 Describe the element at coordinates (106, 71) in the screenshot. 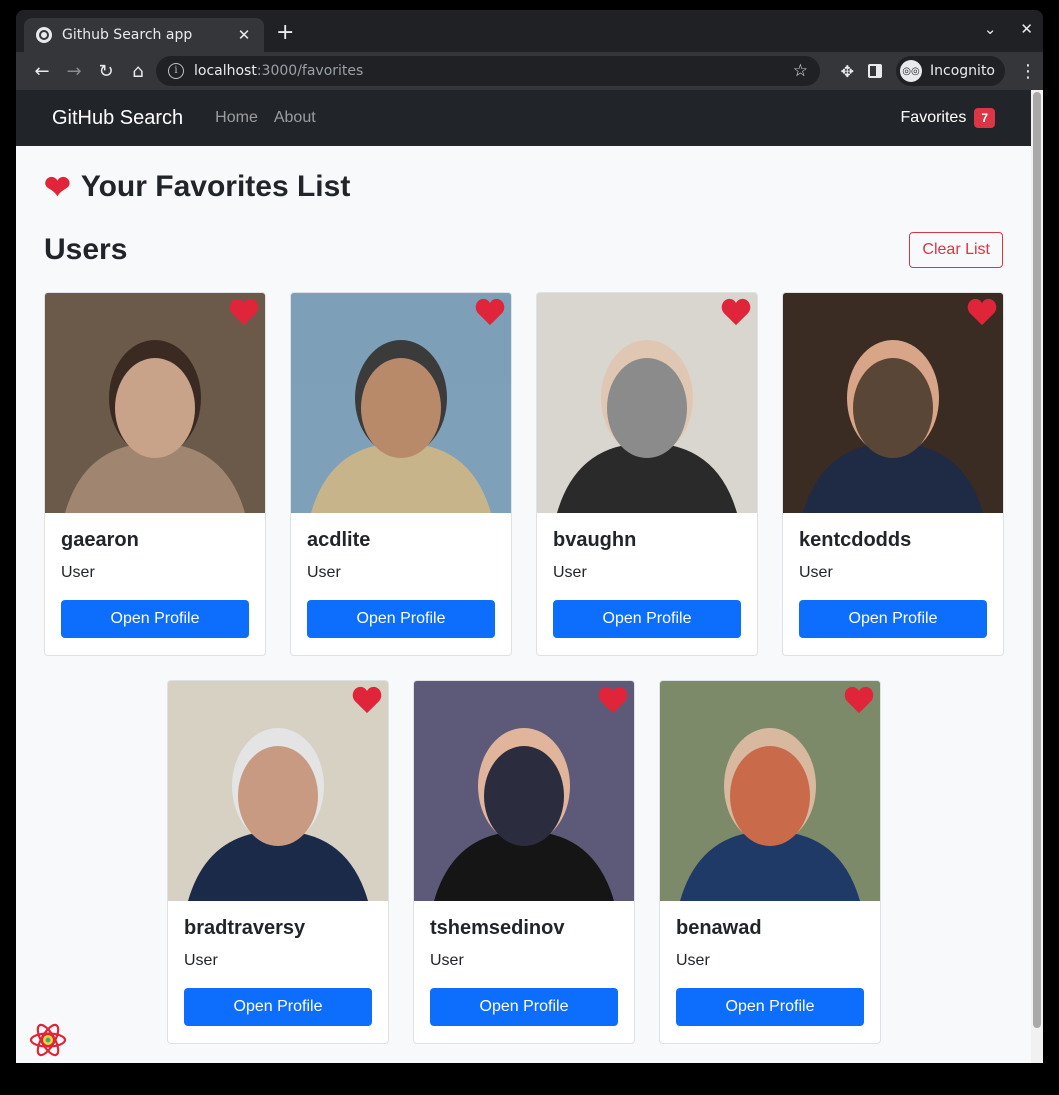

I see `reload-icon: ↻` at that location.